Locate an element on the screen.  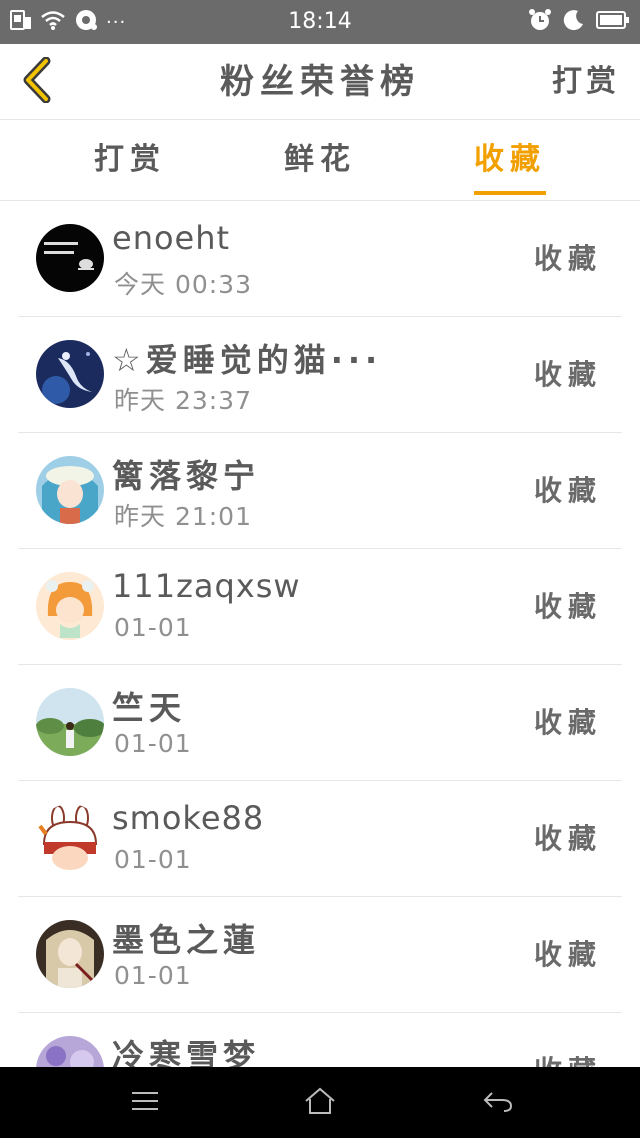
status-right is located at coordinates (579, 22).